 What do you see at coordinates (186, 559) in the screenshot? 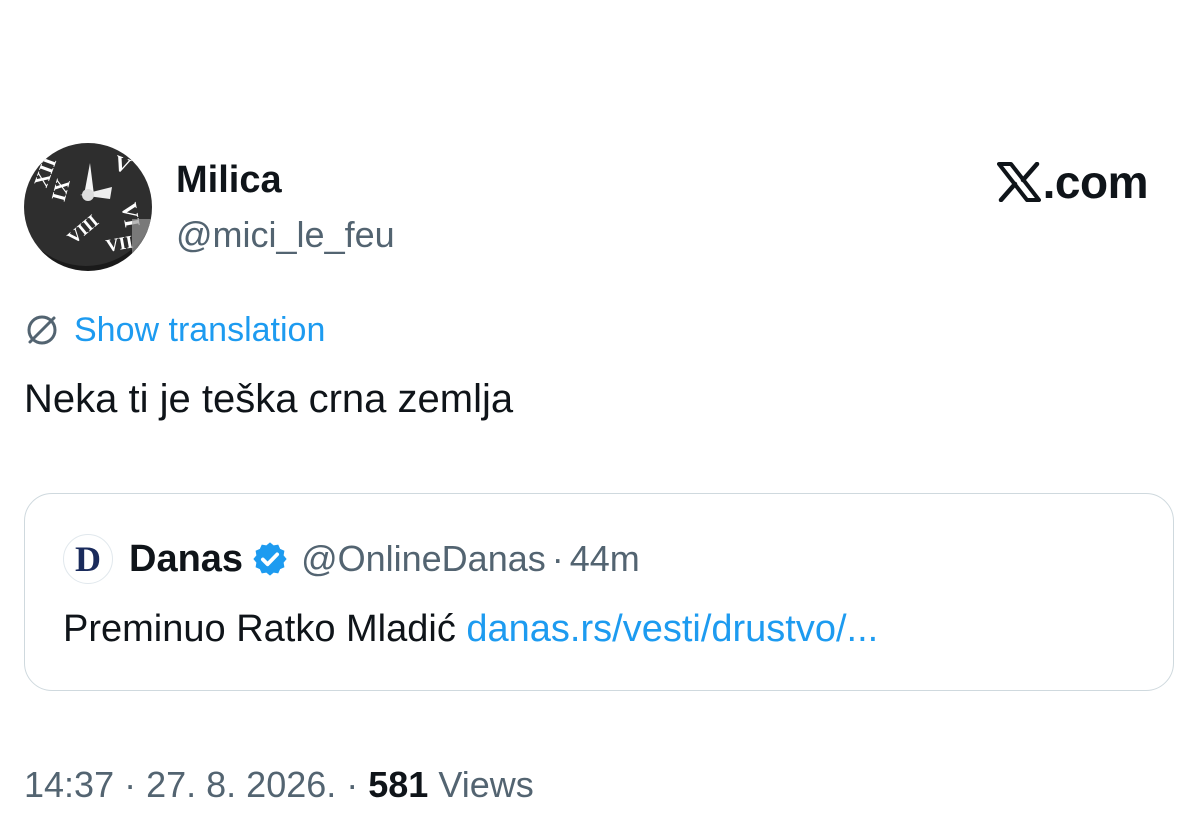
I see `quoted-author-name: Danas` at bounding box center [186, 559].